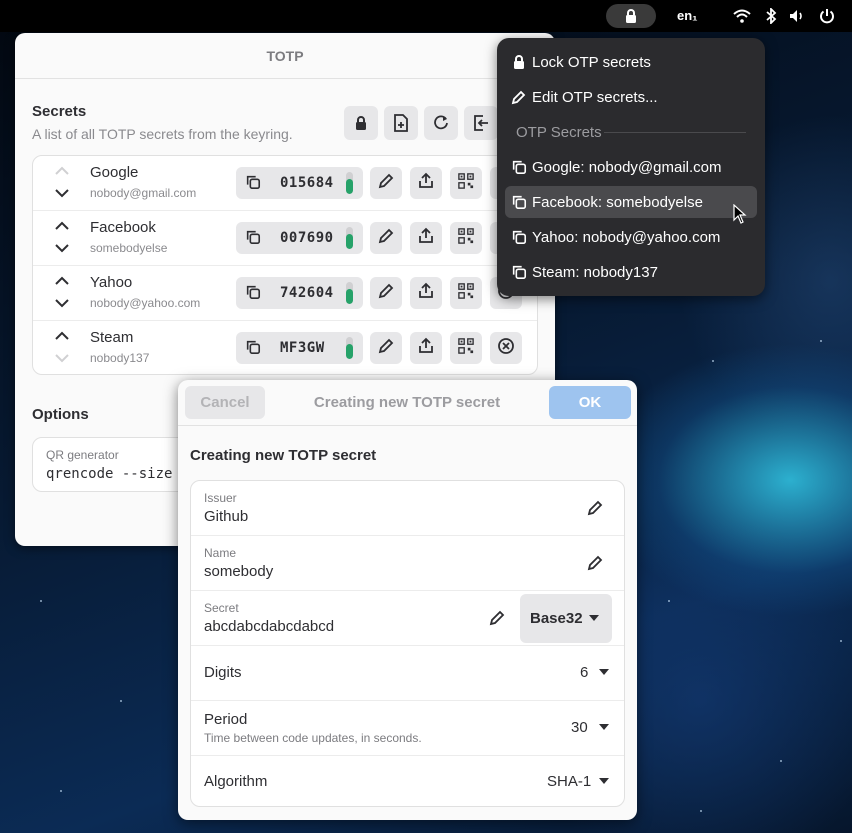 Image resolution: width=852 pixels, height=833 pixels. What do you see at coordinates (631, 202) in the screenshot?
I see `menu-item-secret: Facebook: somebodyelse` at bounding box center [631, 202].